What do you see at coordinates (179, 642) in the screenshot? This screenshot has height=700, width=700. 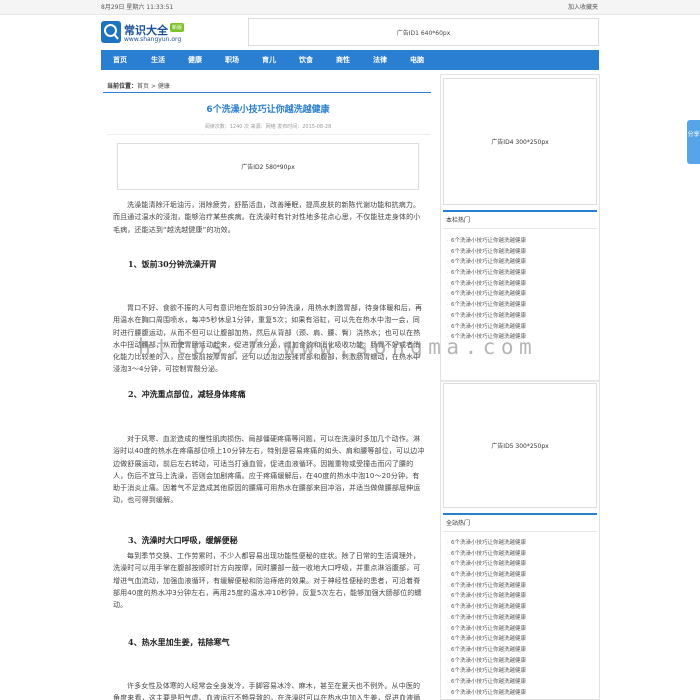 I see `section-heading-4: 4、热水里加生姜，祛除寒气` at bounding box center [179, 642].